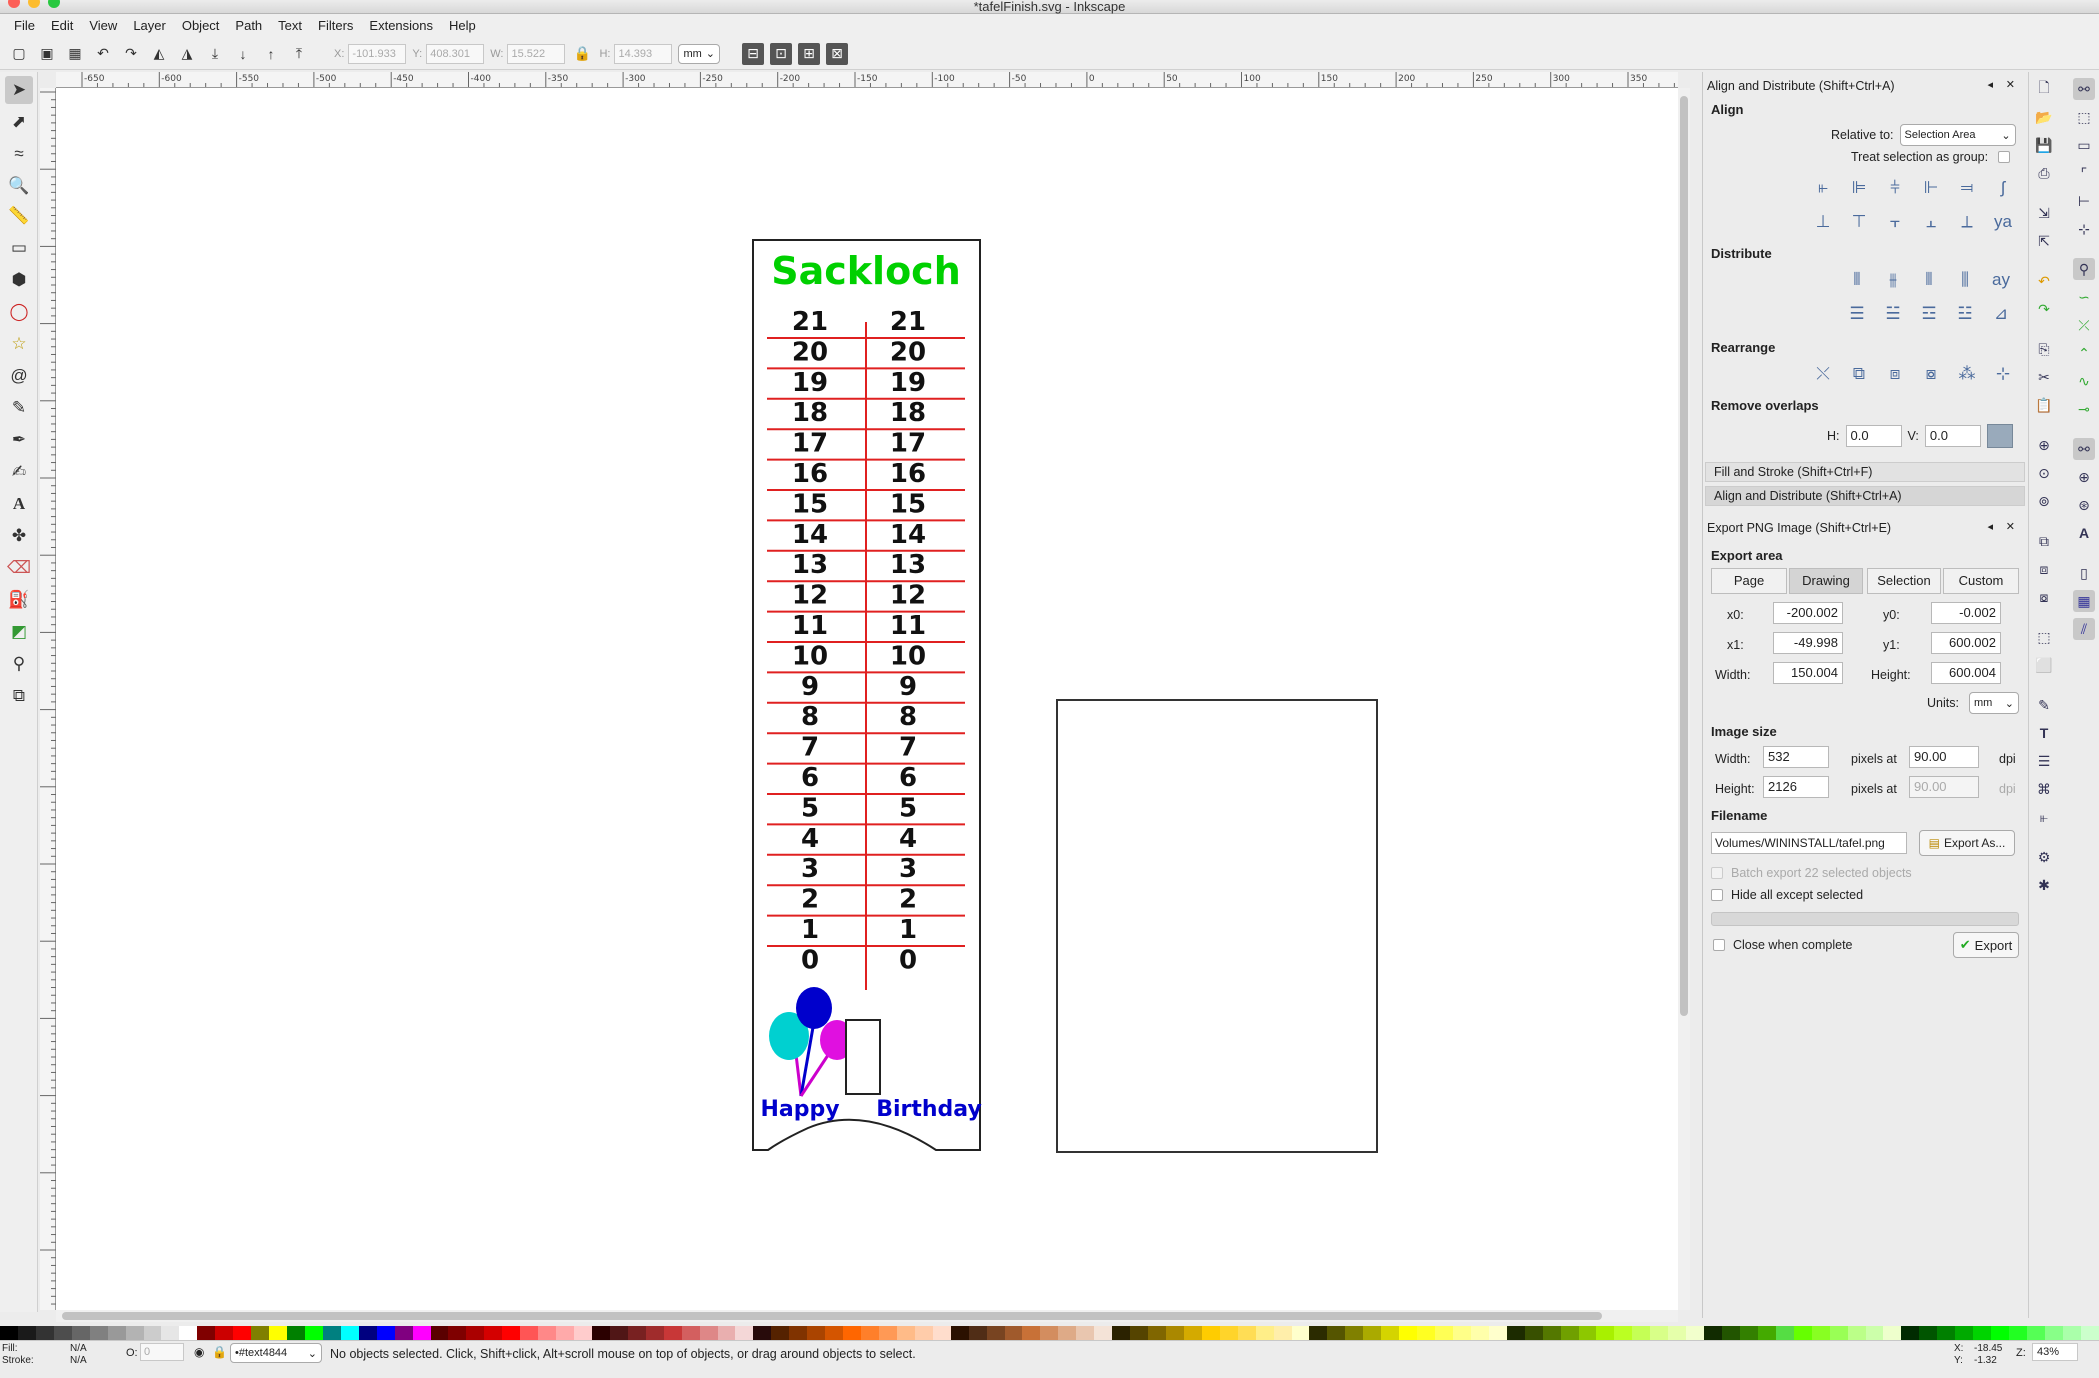 This screenshot has height=1378, width=2099. I want to click on align-top-to-bottom-icon: ⟂, so click(1967, 222).